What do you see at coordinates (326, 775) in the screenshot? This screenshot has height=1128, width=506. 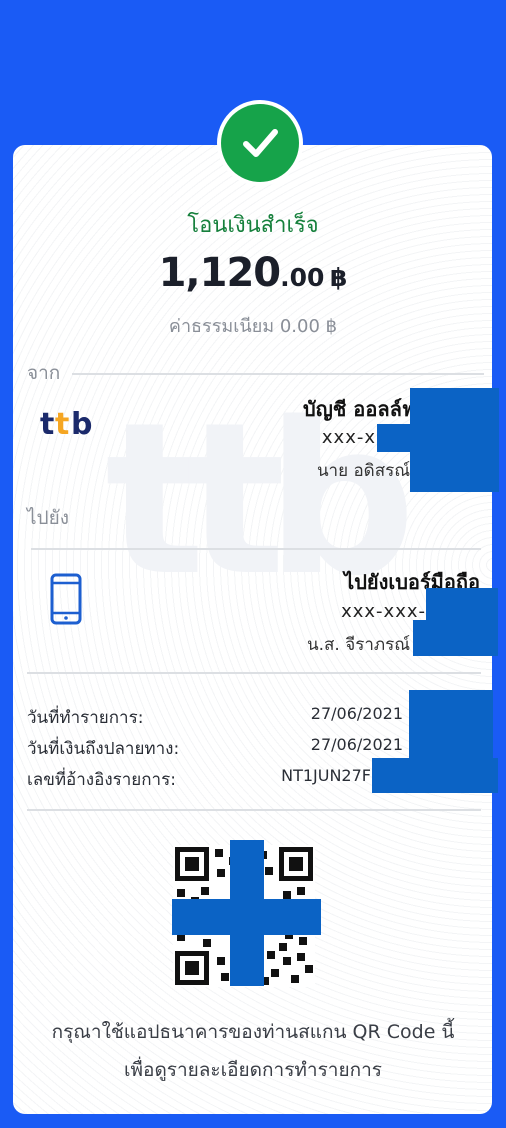 I see `reference-number-value: NT1JUN27F` at bounding box center [326, 775].